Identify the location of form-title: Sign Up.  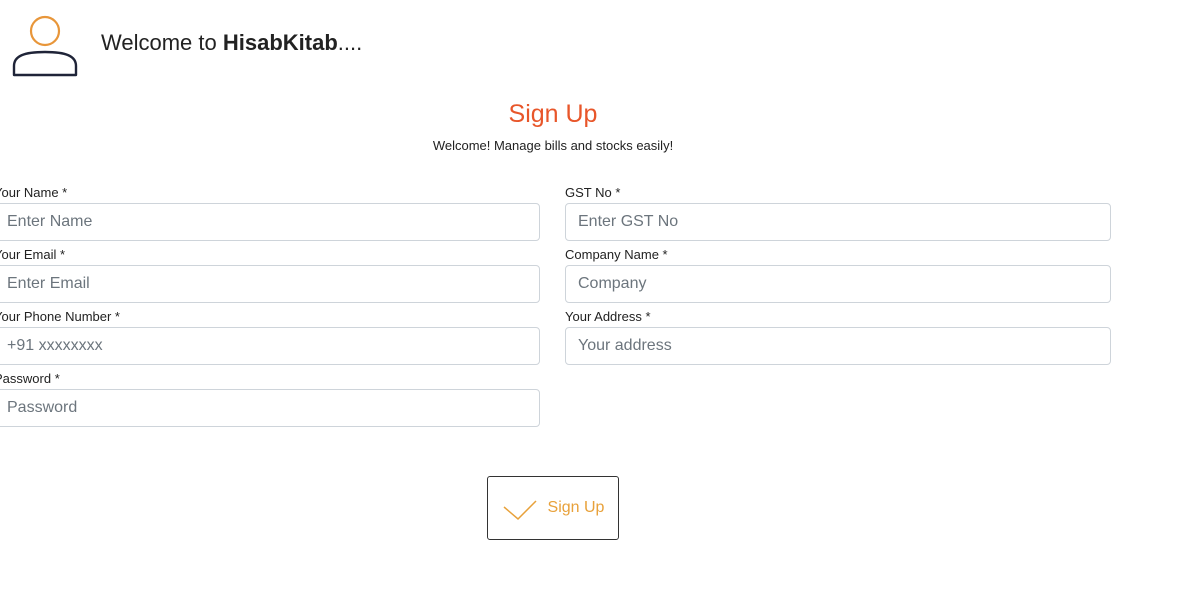
(553, 114).